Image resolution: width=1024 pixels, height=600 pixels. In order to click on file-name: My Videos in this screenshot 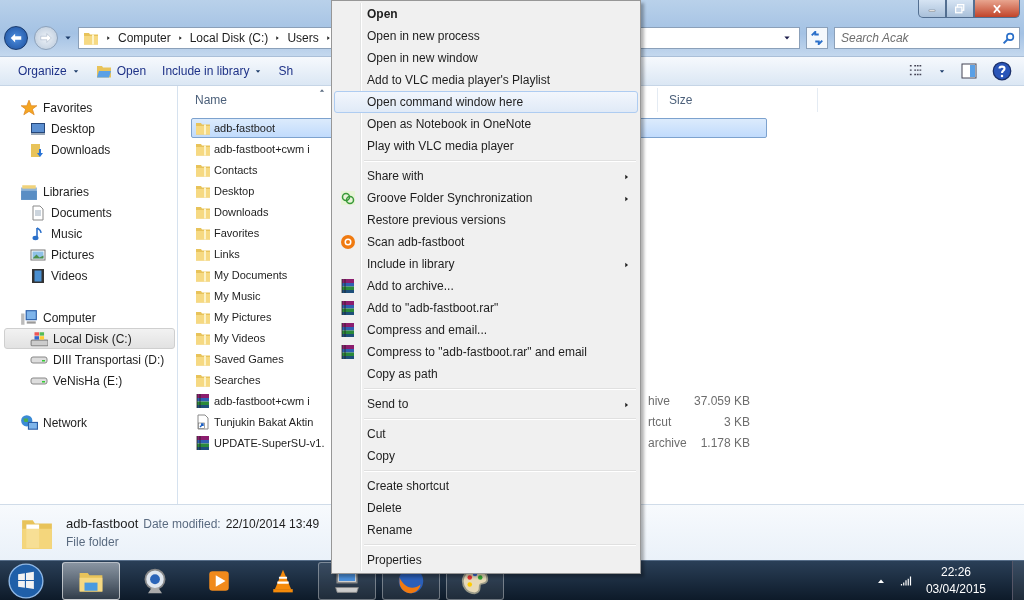, I will do `click(240, 338)`.